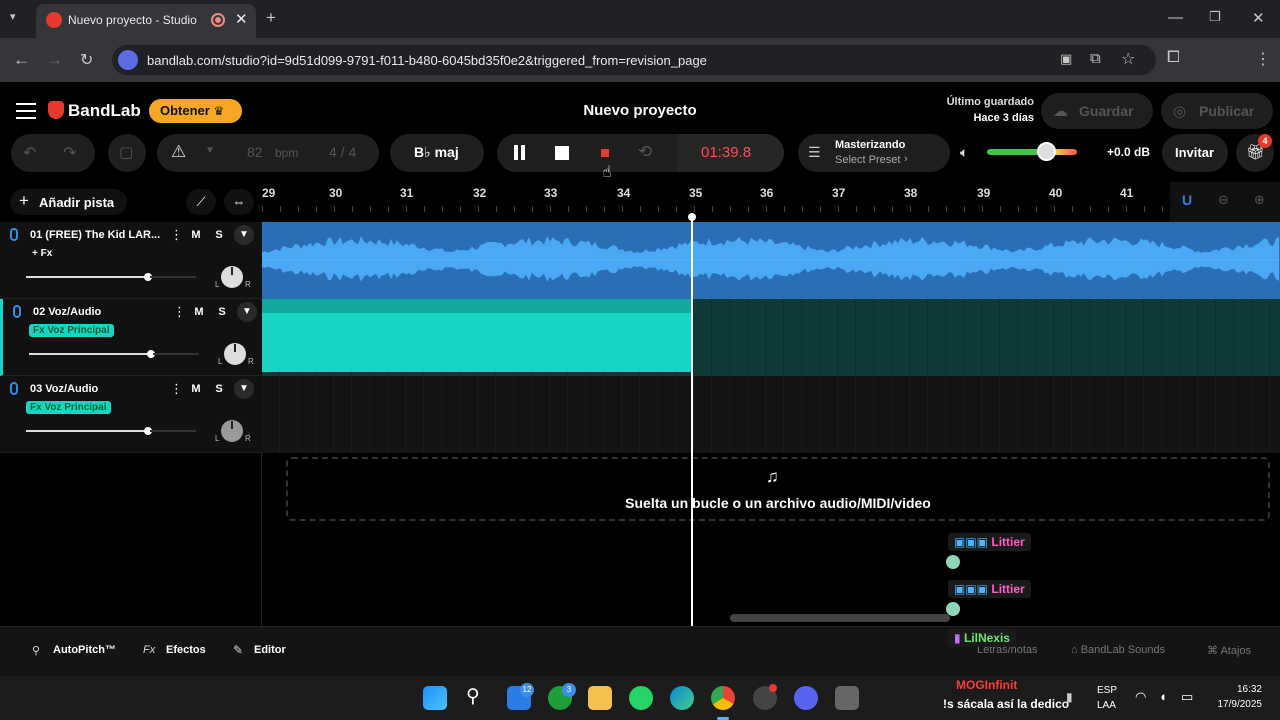  Describe the element at coordinates (1095, 58) in the screenshot. I see `cast-icon: ⧉` at that location.